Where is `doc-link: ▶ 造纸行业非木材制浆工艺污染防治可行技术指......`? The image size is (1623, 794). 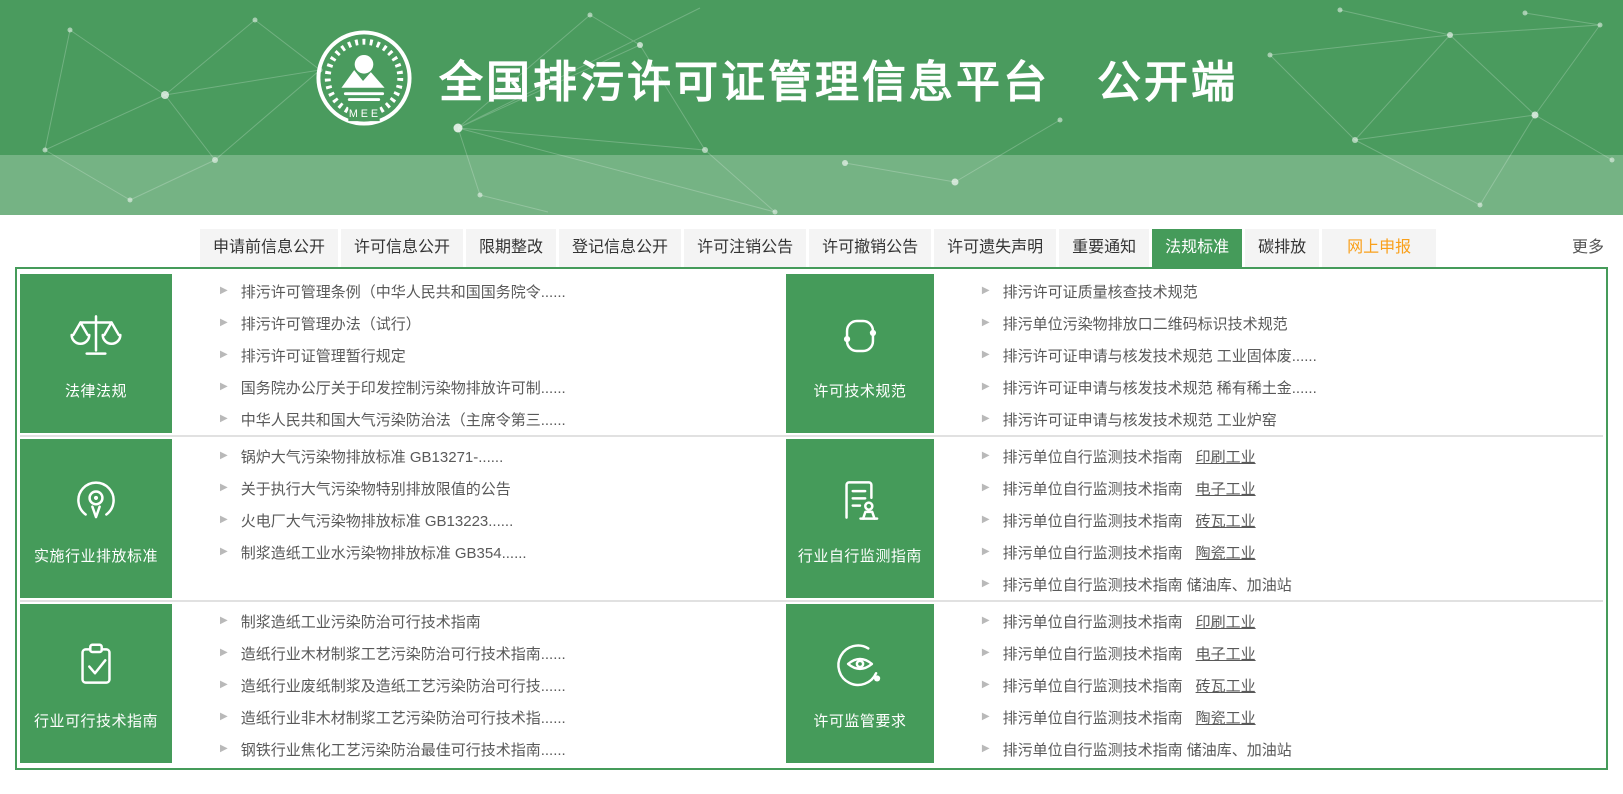 doc-link: ▶ 造纸行业非木材制浆工艺污染防治可行技术指...... is located at coordinates (503, 717).